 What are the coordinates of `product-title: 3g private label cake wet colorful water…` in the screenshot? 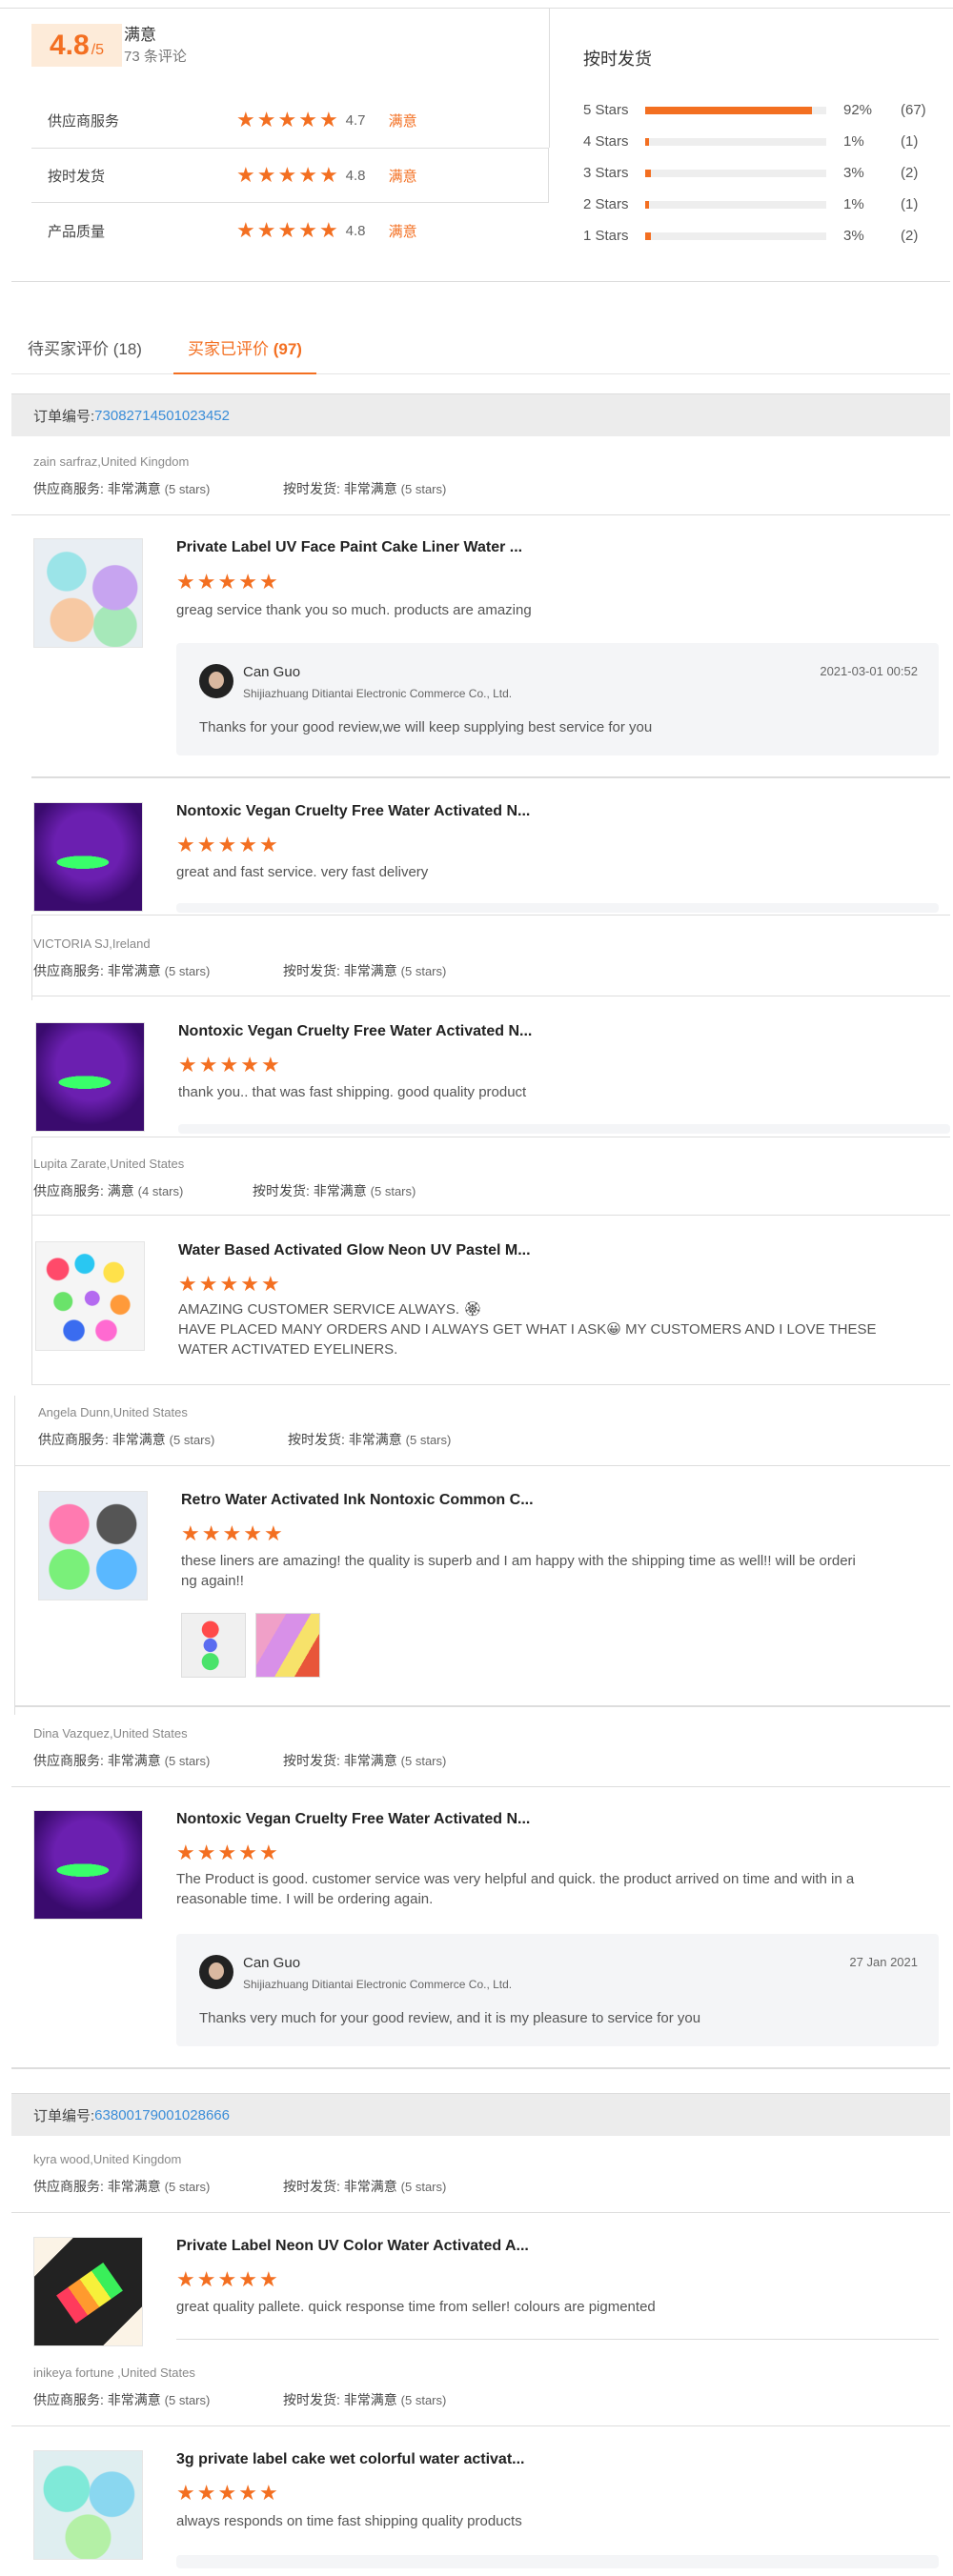 It's located at (350, 2460).